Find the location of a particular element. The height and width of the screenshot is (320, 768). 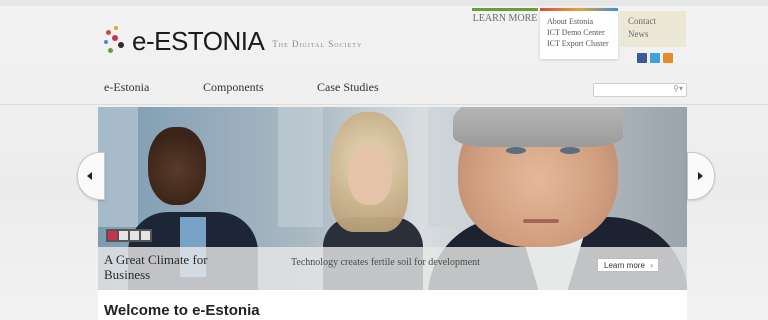

facebook-icon is located at coordinates (642, 58).